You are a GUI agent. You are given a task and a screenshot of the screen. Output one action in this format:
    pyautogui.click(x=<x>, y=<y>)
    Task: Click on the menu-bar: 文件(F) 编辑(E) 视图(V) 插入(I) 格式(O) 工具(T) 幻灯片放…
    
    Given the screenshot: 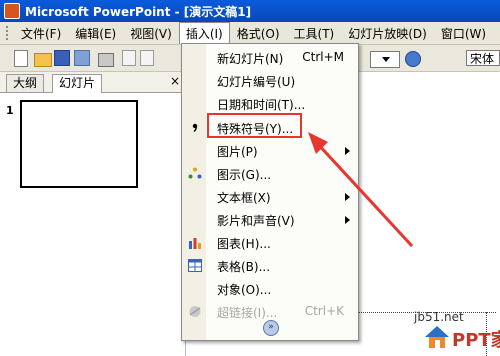 What is the action you would take?
    pyautogui.click(x=250, y=33)
    